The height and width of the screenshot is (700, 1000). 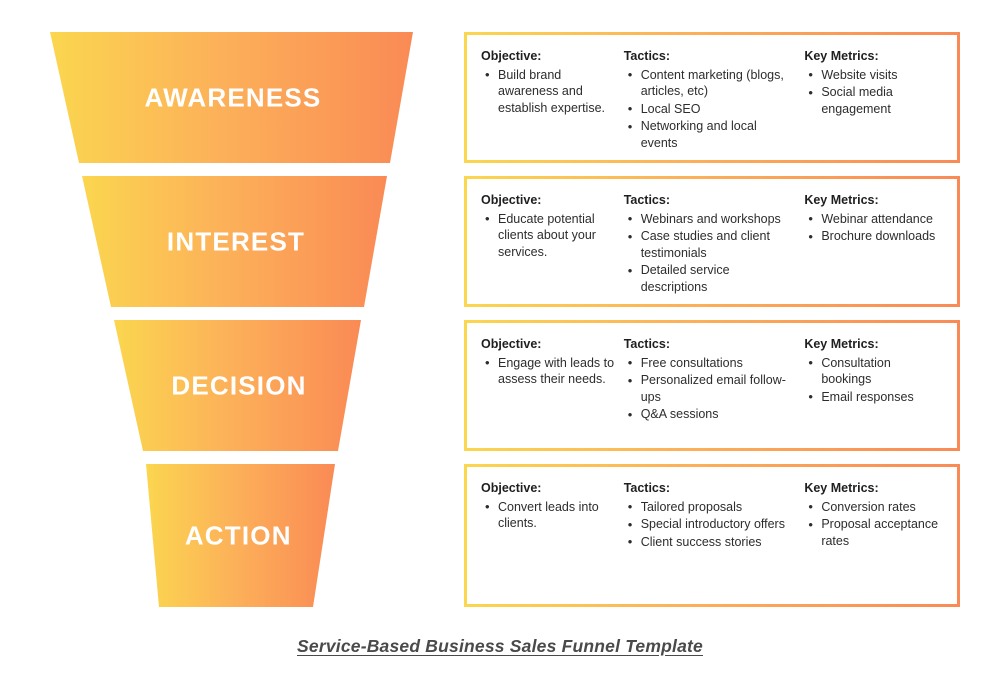 What do you see at coordinates (710, 83) in the screenshot?
I see `list-item: Content marketing (blogs, articles, etc)` at bounding box center [710, 83].